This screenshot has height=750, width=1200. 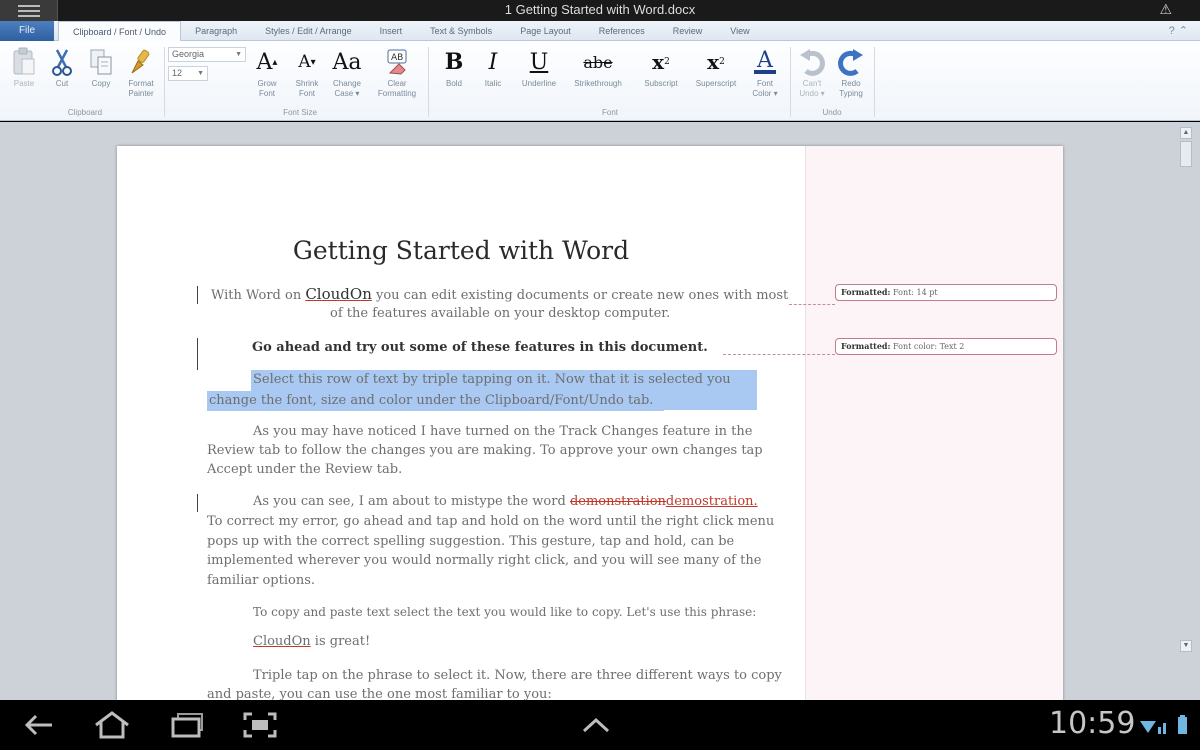 I want to click on underline-button: U Underline, so click(x=539, y=67).